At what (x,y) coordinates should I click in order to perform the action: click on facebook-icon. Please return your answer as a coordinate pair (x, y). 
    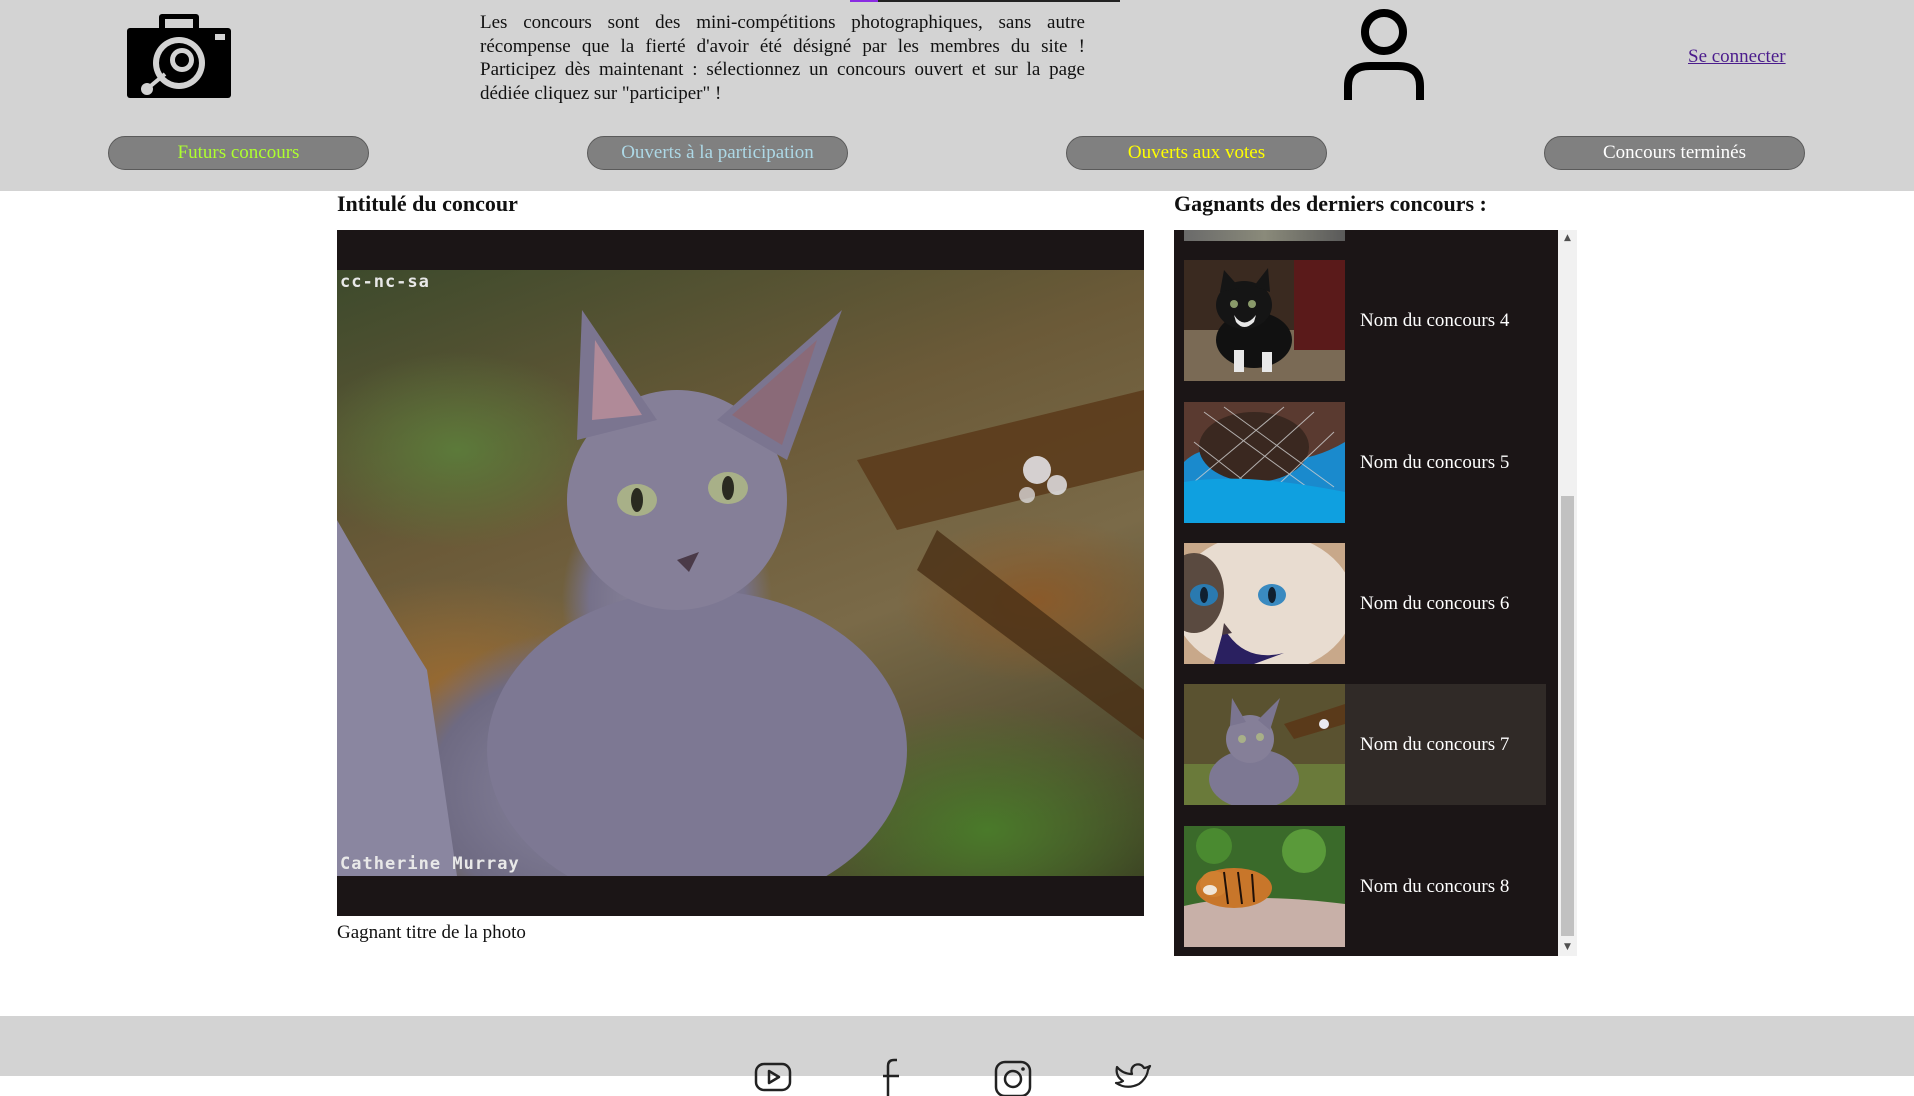
    Looking at the image, I should click on (893, 1076).